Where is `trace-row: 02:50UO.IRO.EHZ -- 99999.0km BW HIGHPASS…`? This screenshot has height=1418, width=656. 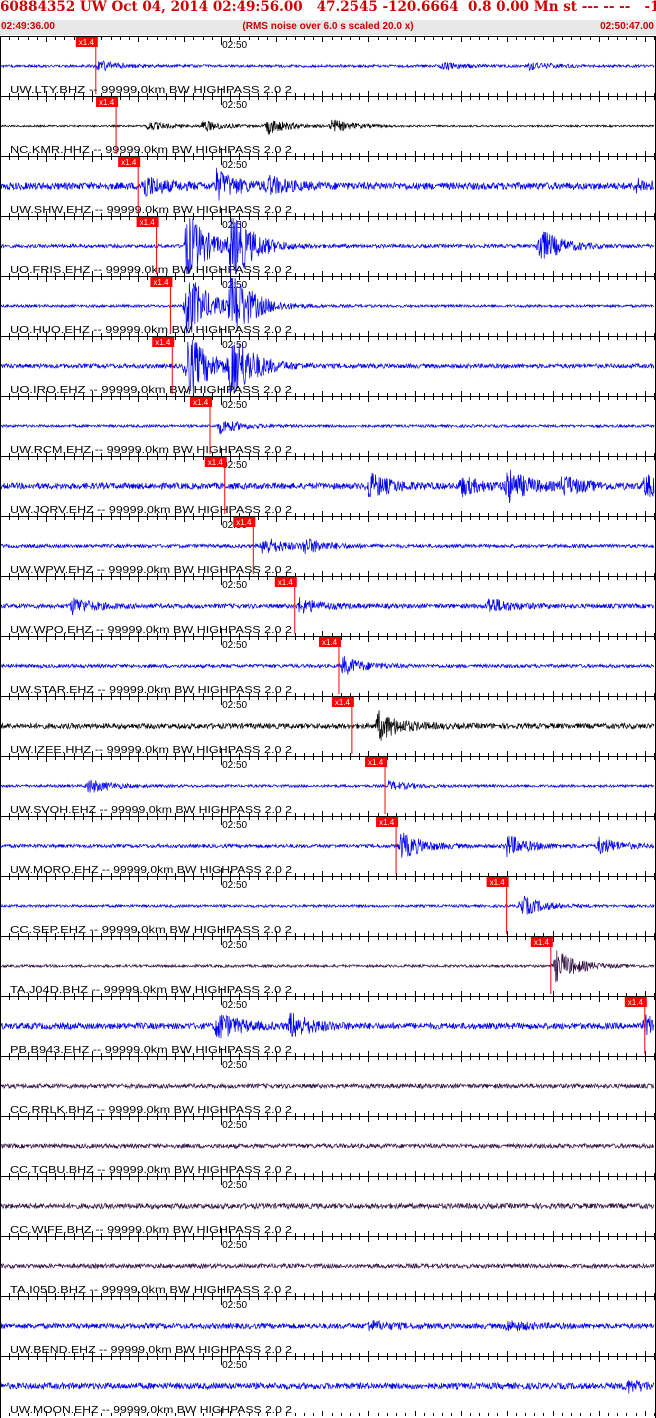 trace-row: 02:50UO.IRO.EHZ -- 99999.0km BW HIGHPASS… is located at coordinates (328, 366).